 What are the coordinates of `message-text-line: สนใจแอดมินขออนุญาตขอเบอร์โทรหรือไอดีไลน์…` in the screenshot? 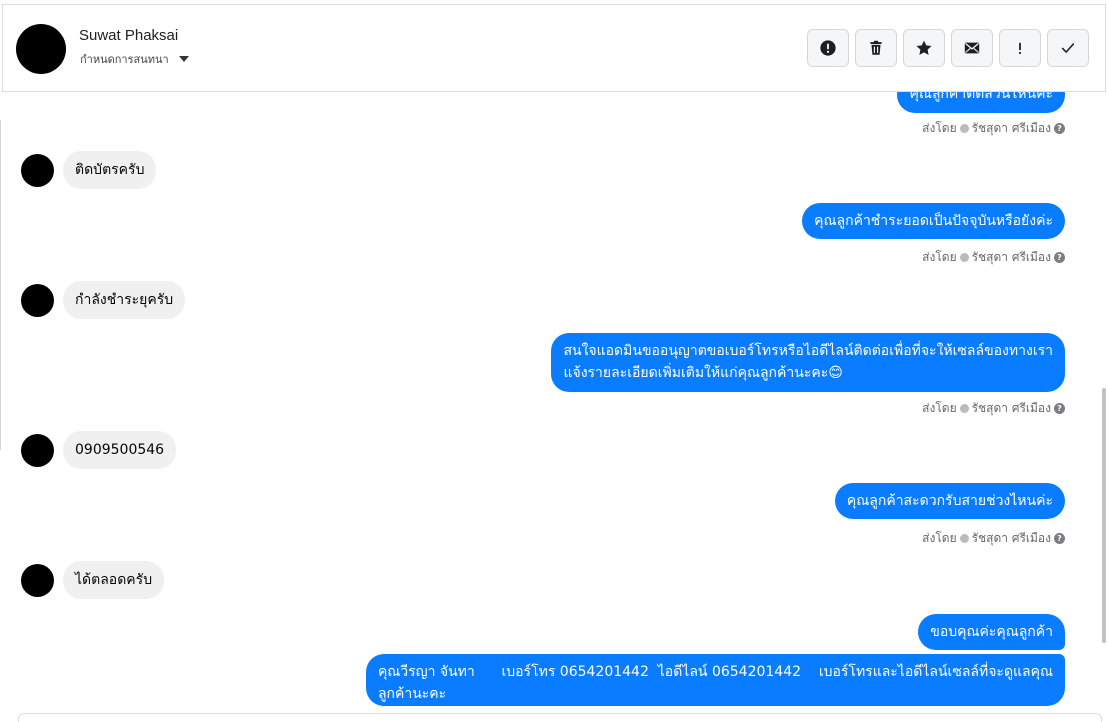 It's located at (808, 351).